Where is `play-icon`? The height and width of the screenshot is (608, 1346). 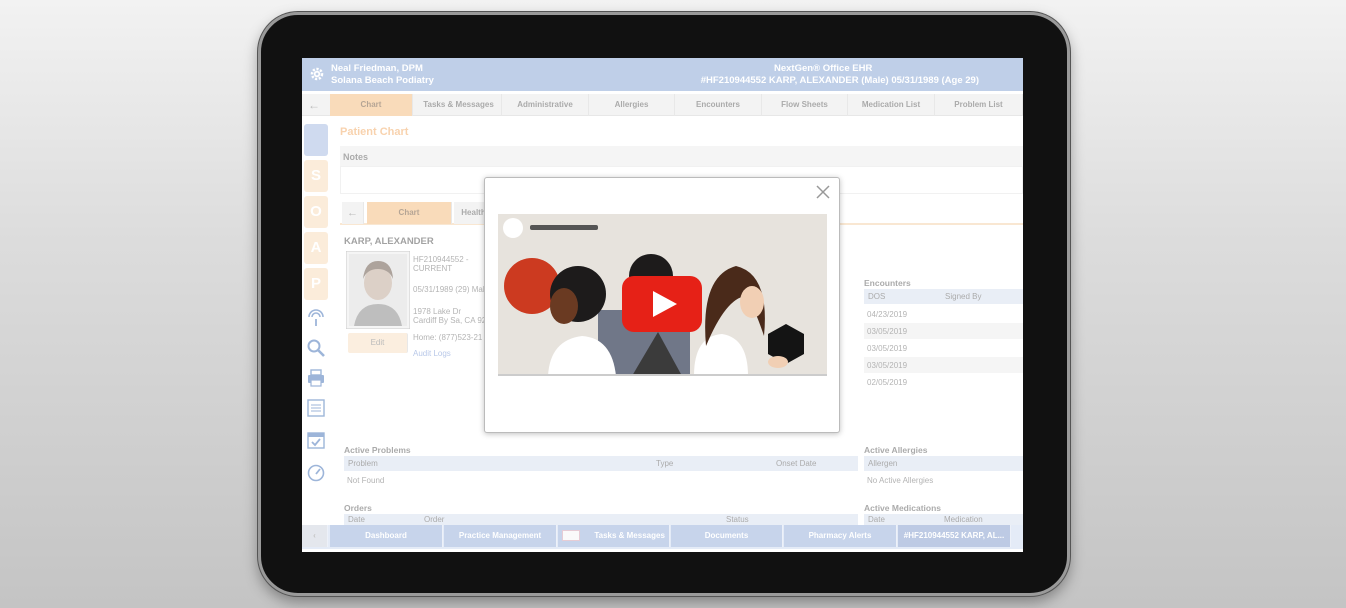 play-icon is located at coordinates (662, 304).